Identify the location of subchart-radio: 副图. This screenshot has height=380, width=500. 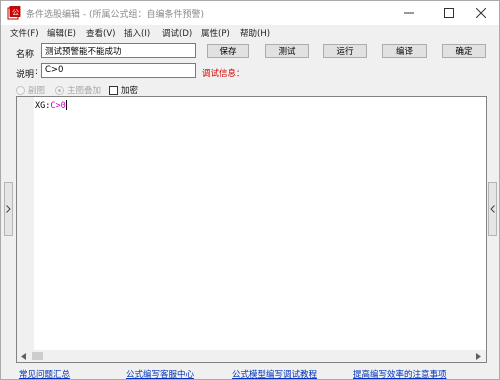
(30, 90).